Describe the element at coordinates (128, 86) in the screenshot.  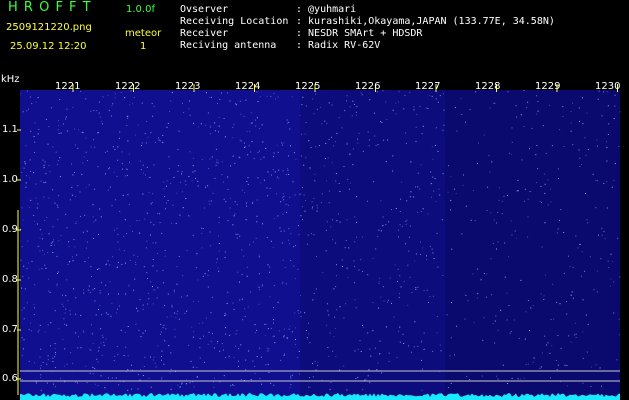
I see `x-tick-label: 1222` at that location.